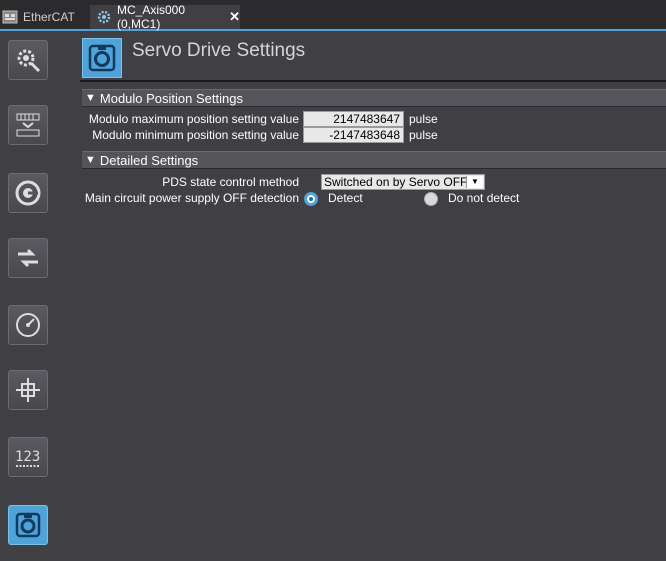 Image resolution: width=666 pixels, height=561 pixels. What do you see at coordinates (353, 119) in the screenshot?
I see `modulo-max-input: 2147483647` at bounding box center [353, 119].